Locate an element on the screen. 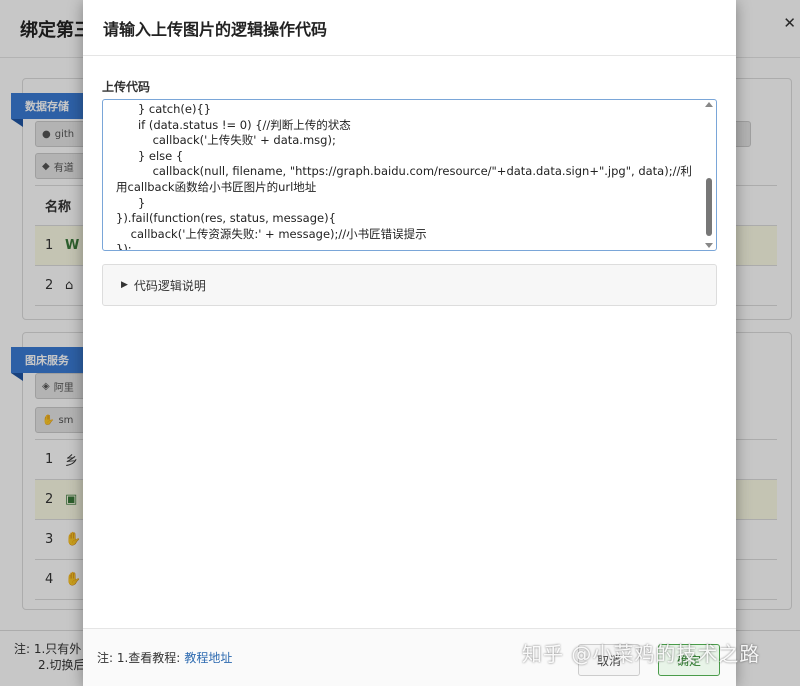 The width and height of the screenshot is (800, 686). scroll-up-icon is located at coordinates (709, 104).